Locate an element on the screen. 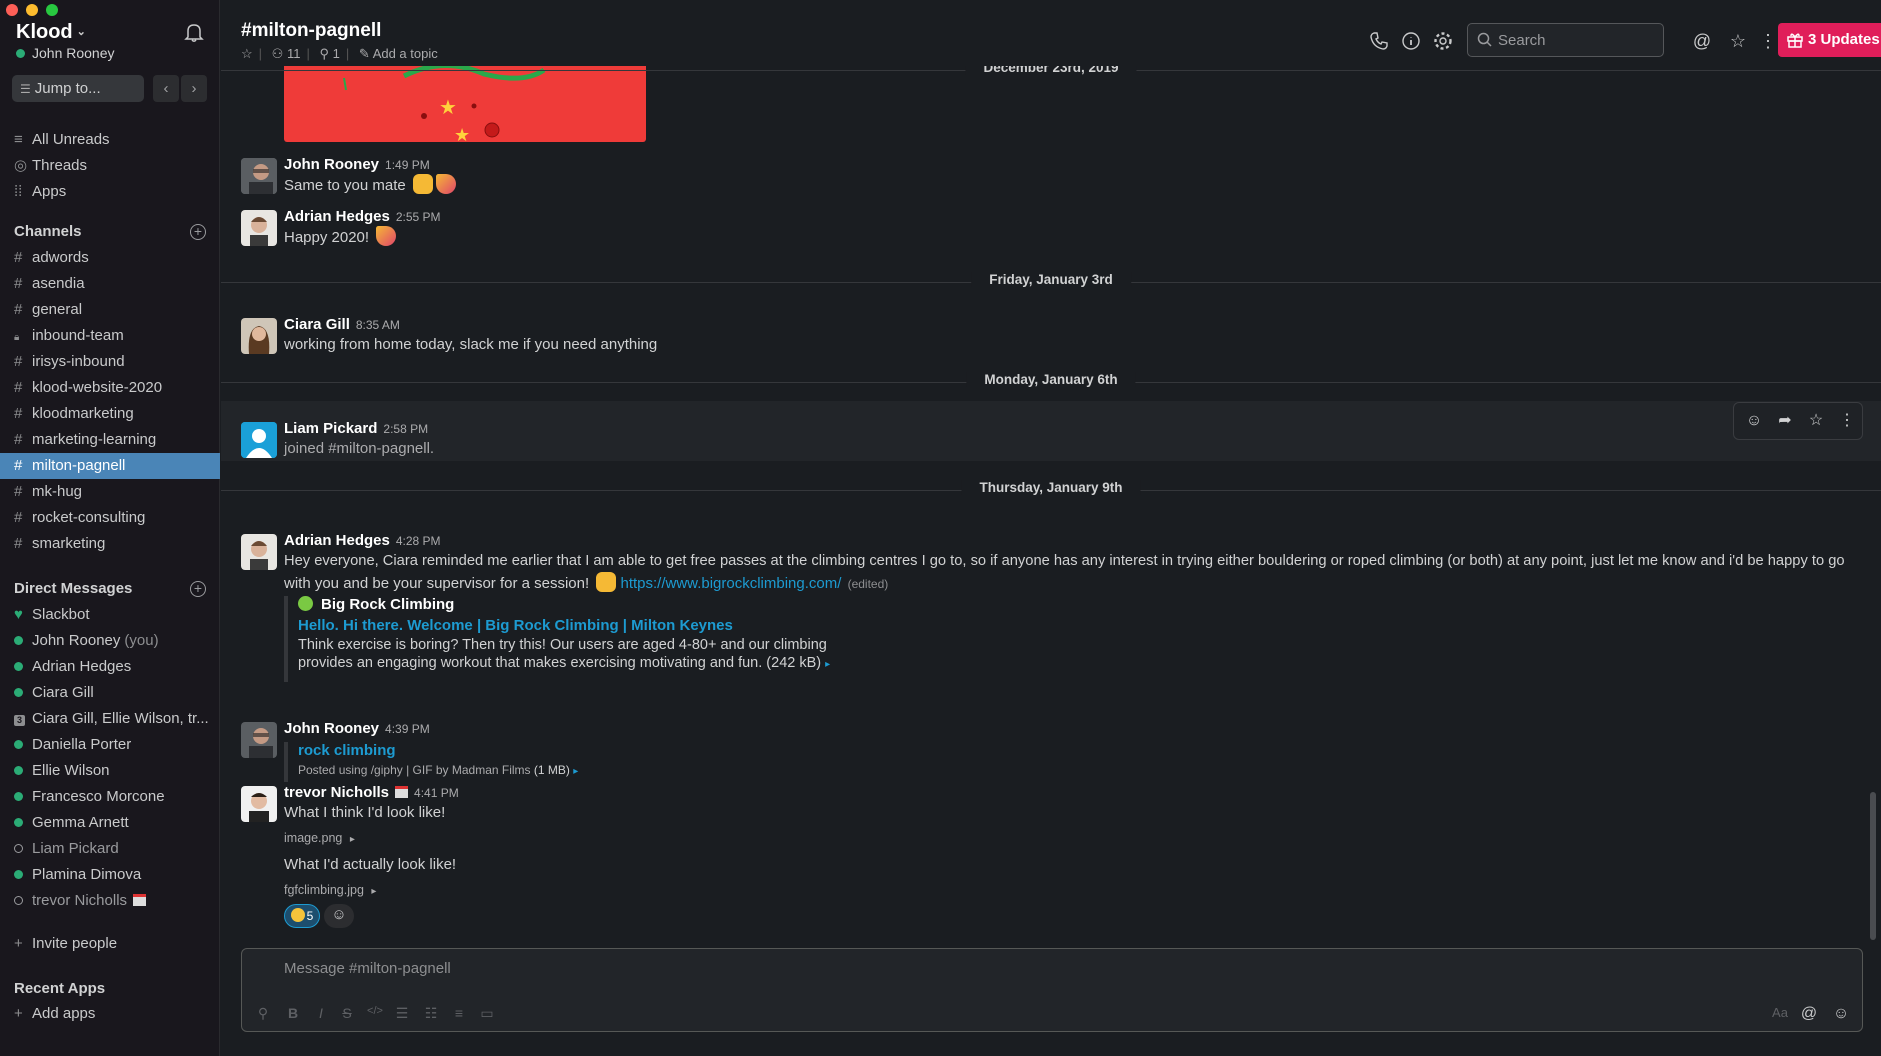 The height and width of the screenshot is (1056, 1881). date-label: Monday, January 6th is located at coordinates (1051, 379).